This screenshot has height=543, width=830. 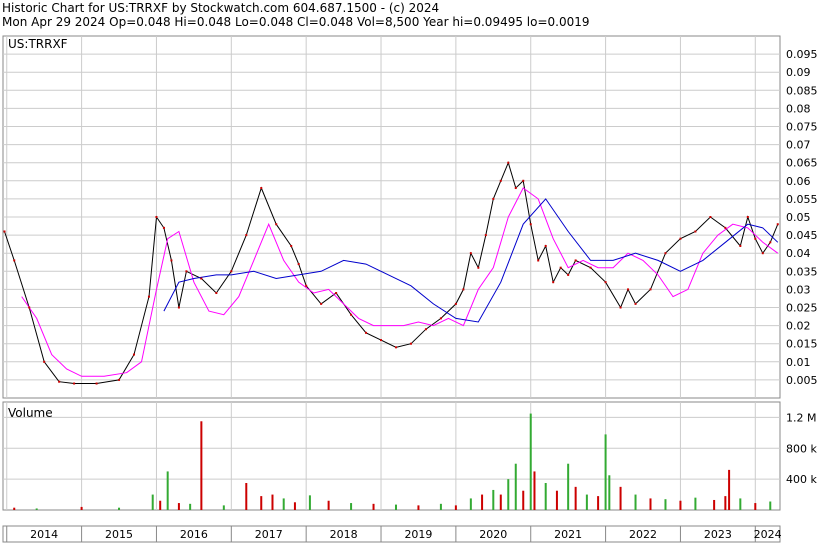 I want to click on year-label: 2015, so click(x=119, y=534).